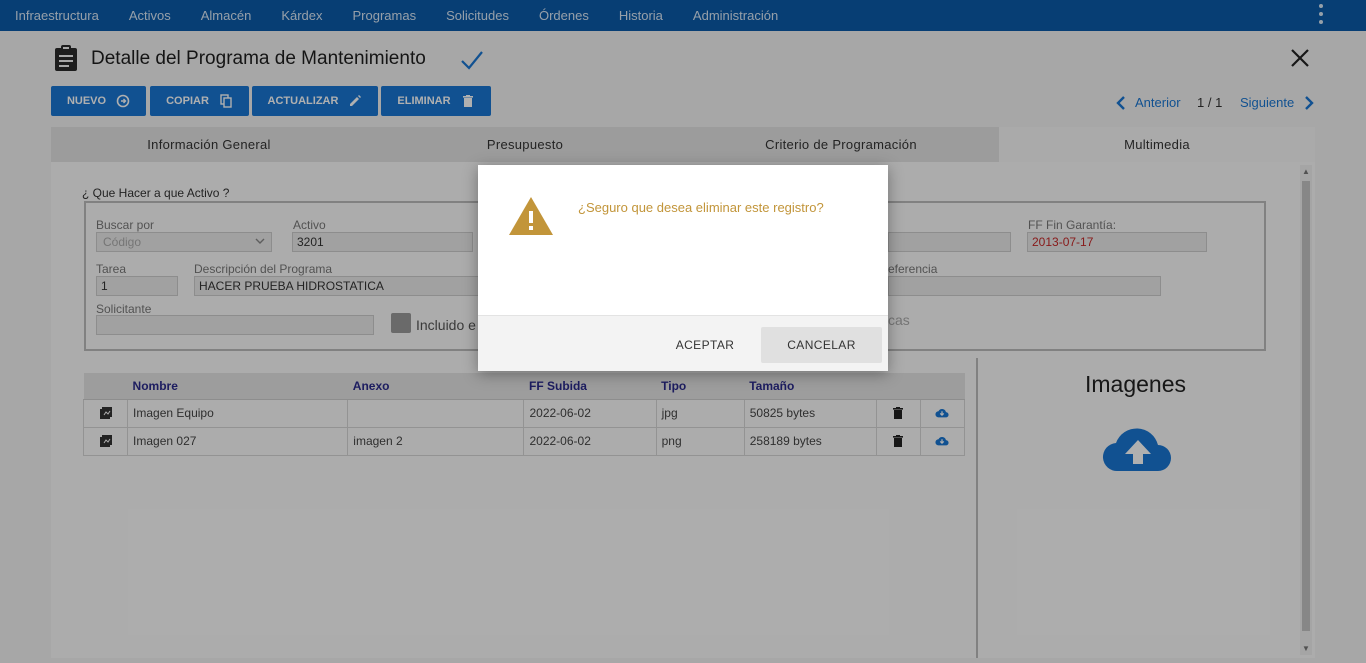 This screenshot has width=1366, height=663. Describe the element at coordinates (821, 345) in the screenshot. I see `cancelar-button: CANCELAR` at that location.